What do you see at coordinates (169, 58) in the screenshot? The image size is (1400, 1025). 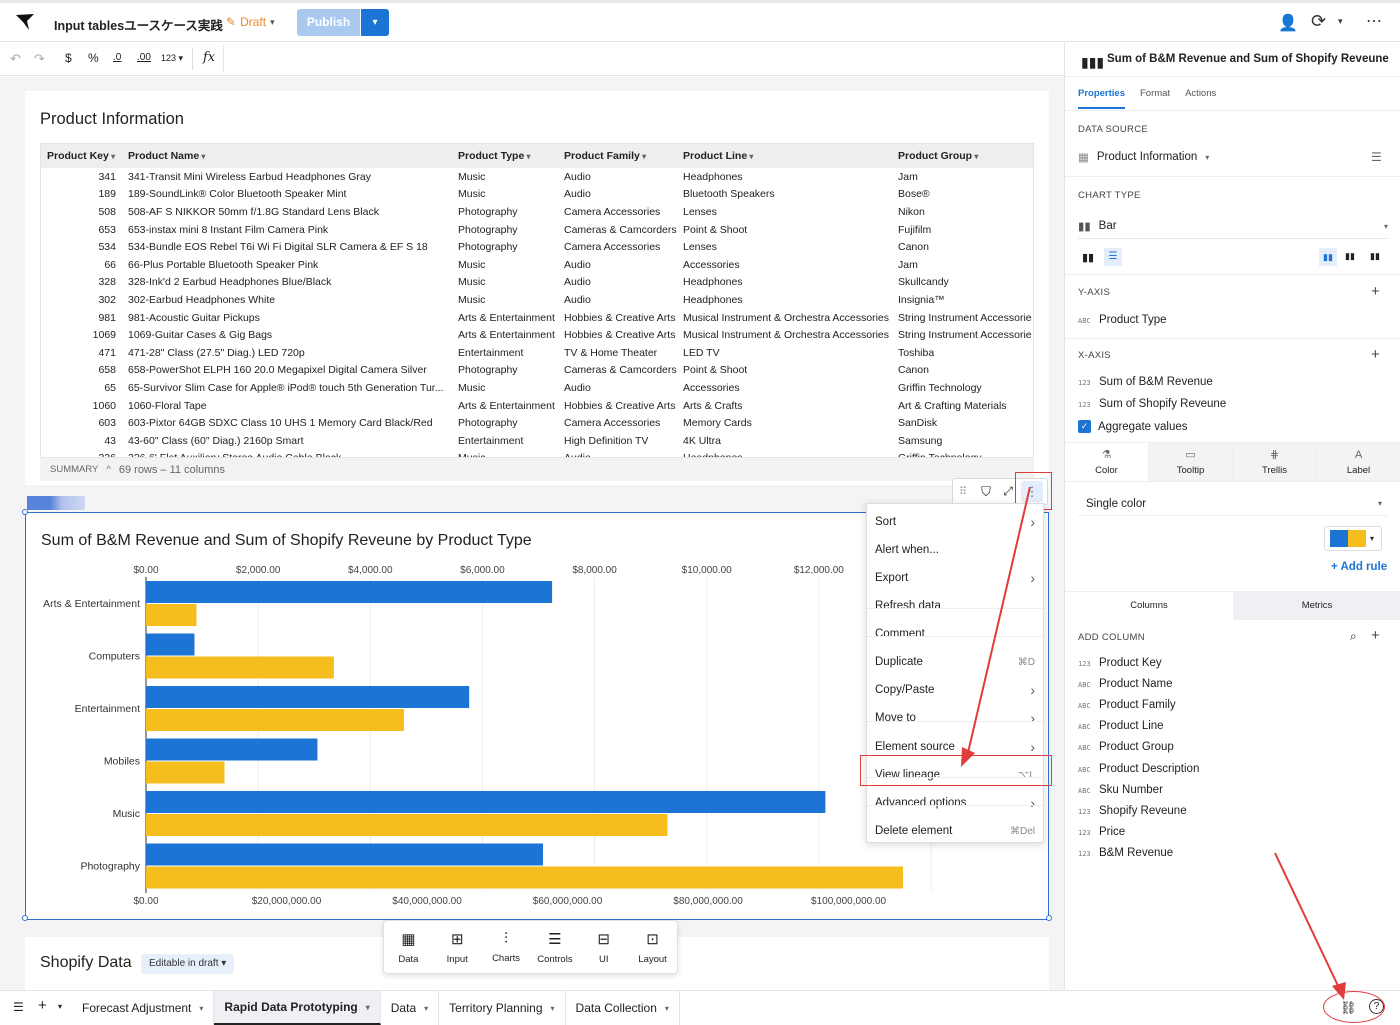 I see `number-format-label: 123` at bounding box center [169, 58].